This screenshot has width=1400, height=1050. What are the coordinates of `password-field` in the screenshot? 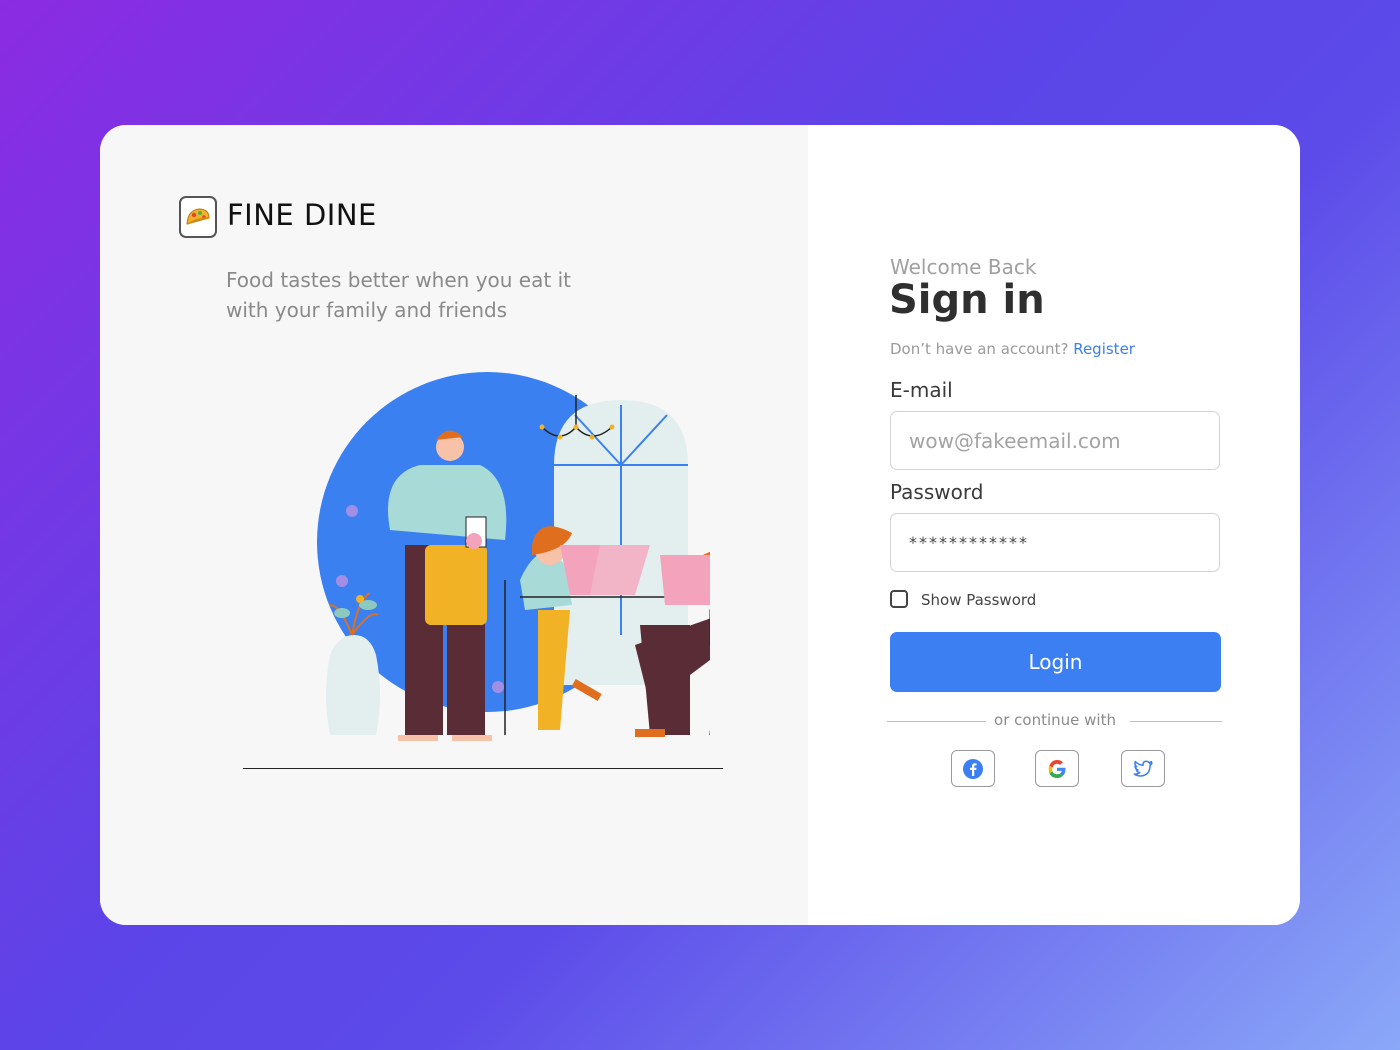 It's located at (1055, 542).